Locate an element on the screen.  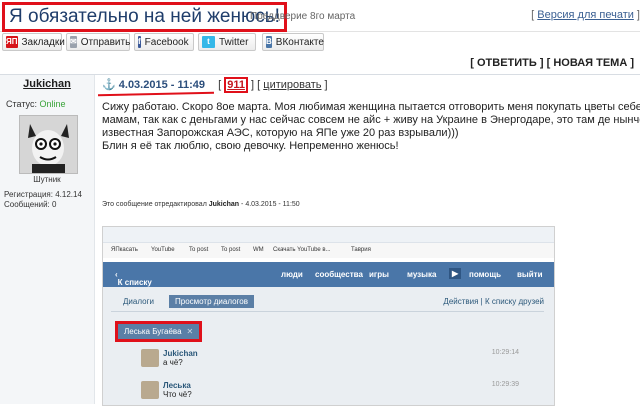
bookmarks-button: ЯП Закладки is located at coordinates (33, 42).